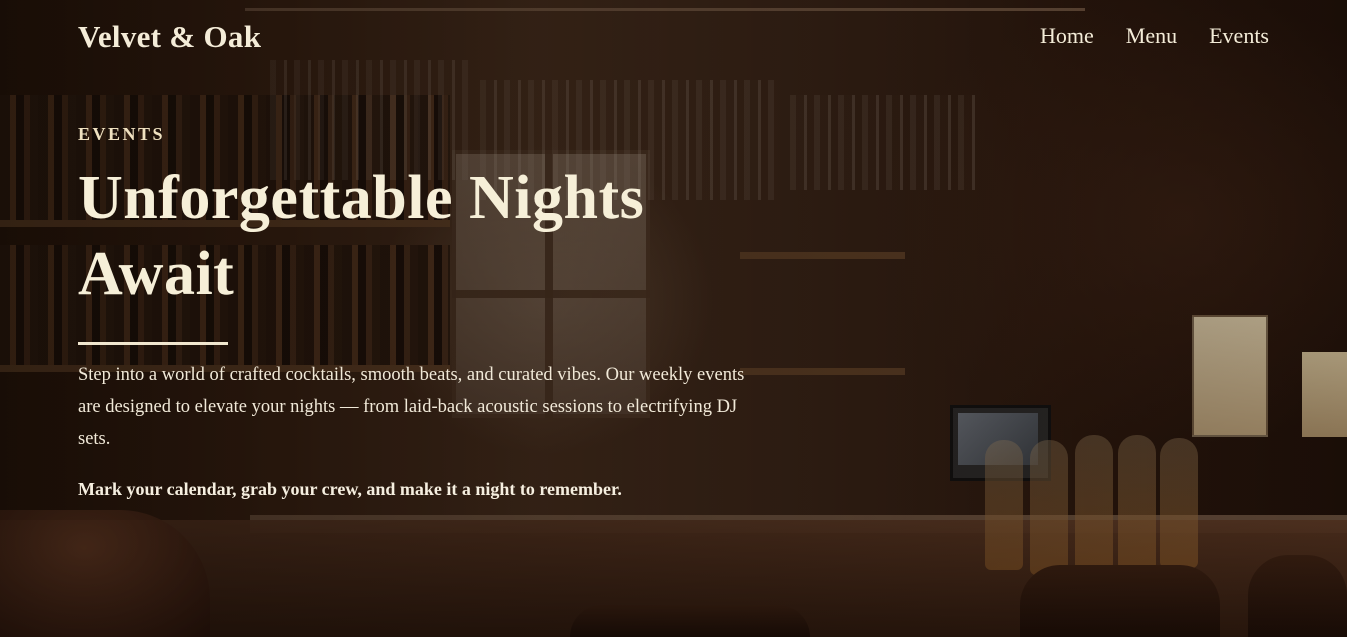 The width and height of the screenshot is (1347, 637). What do you see at coordinates (156, 274) in the screenshot?
I see `hero-title-line2: Await` at bounding box center [156, 274].